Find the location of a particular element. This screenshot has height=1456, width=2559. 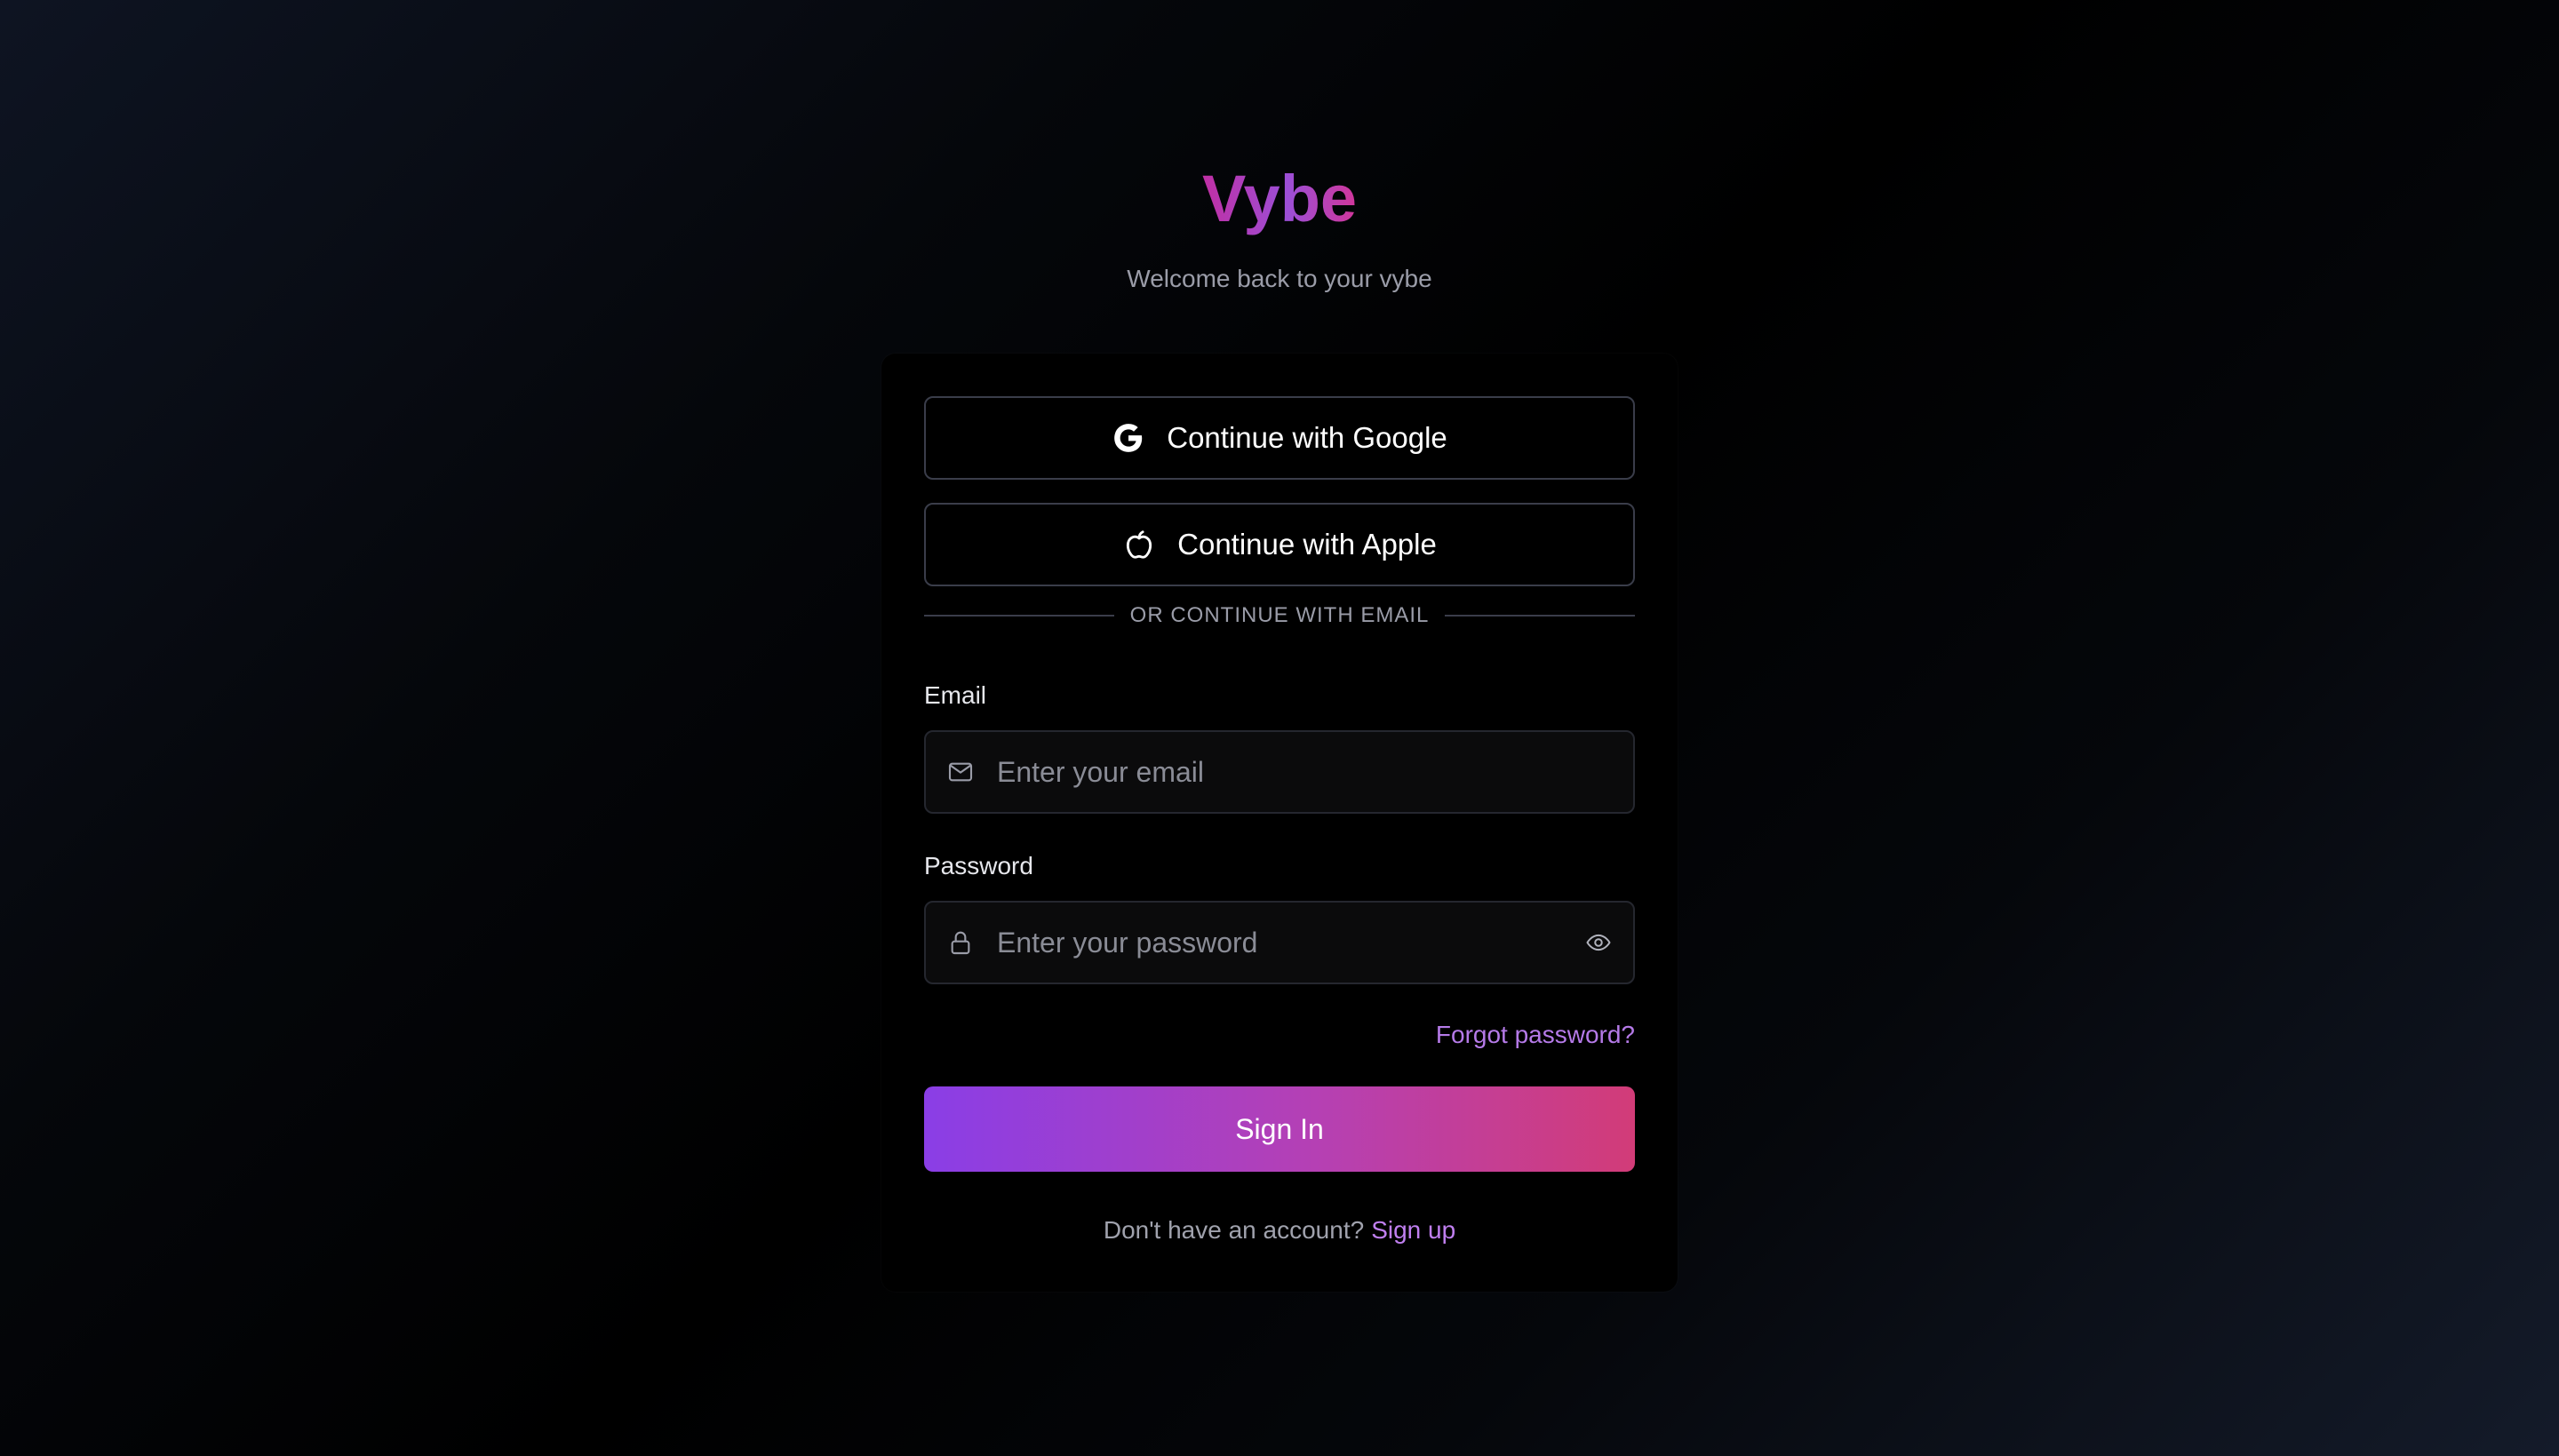

divider-line-left is located at coordinates (1019, 616).